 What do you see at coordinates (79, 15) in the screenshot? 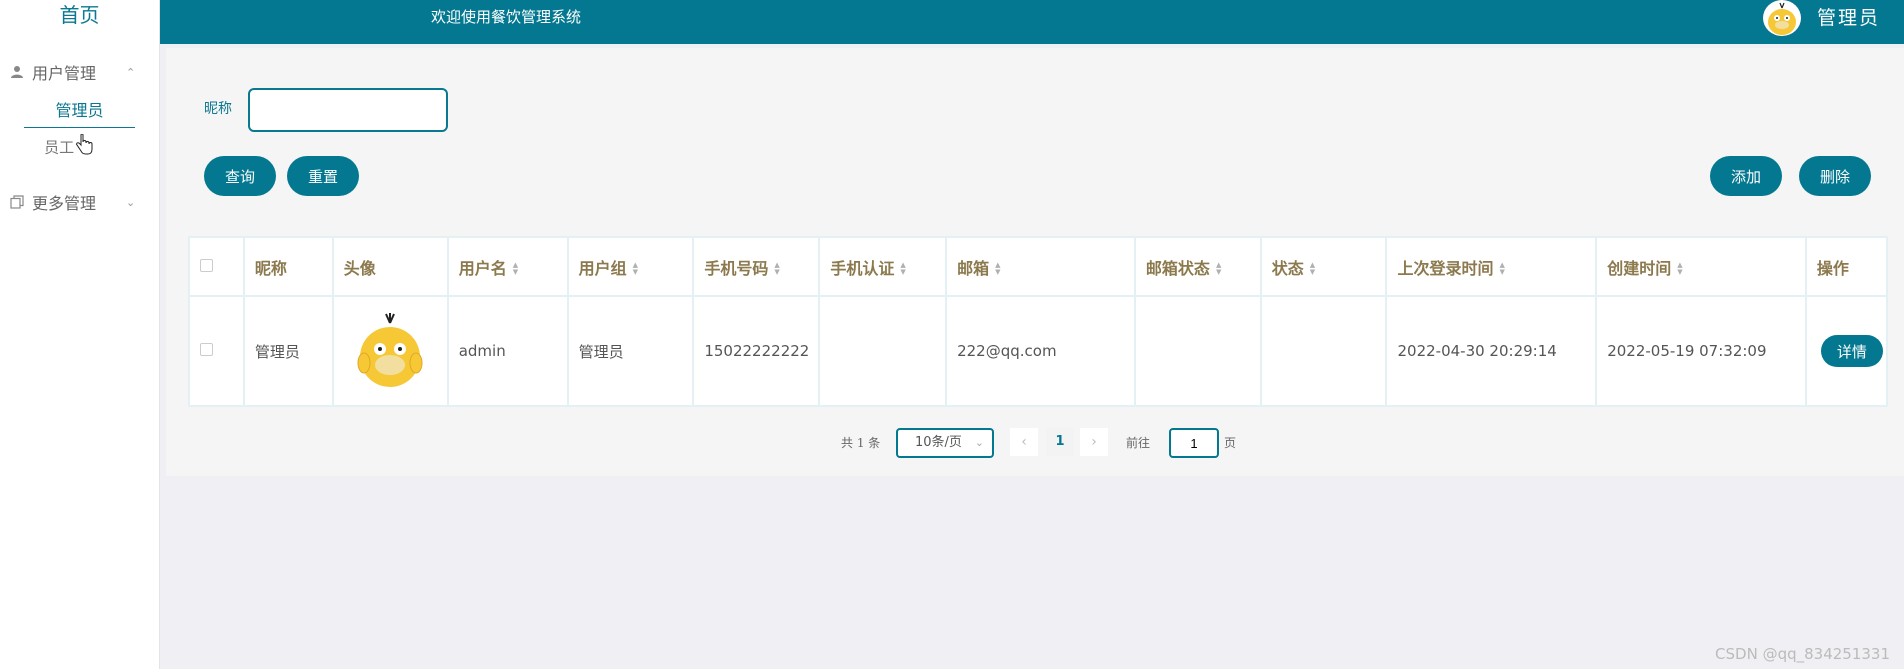
I see `sidebar-home-link: 首页` at bounding box center [79, 15].